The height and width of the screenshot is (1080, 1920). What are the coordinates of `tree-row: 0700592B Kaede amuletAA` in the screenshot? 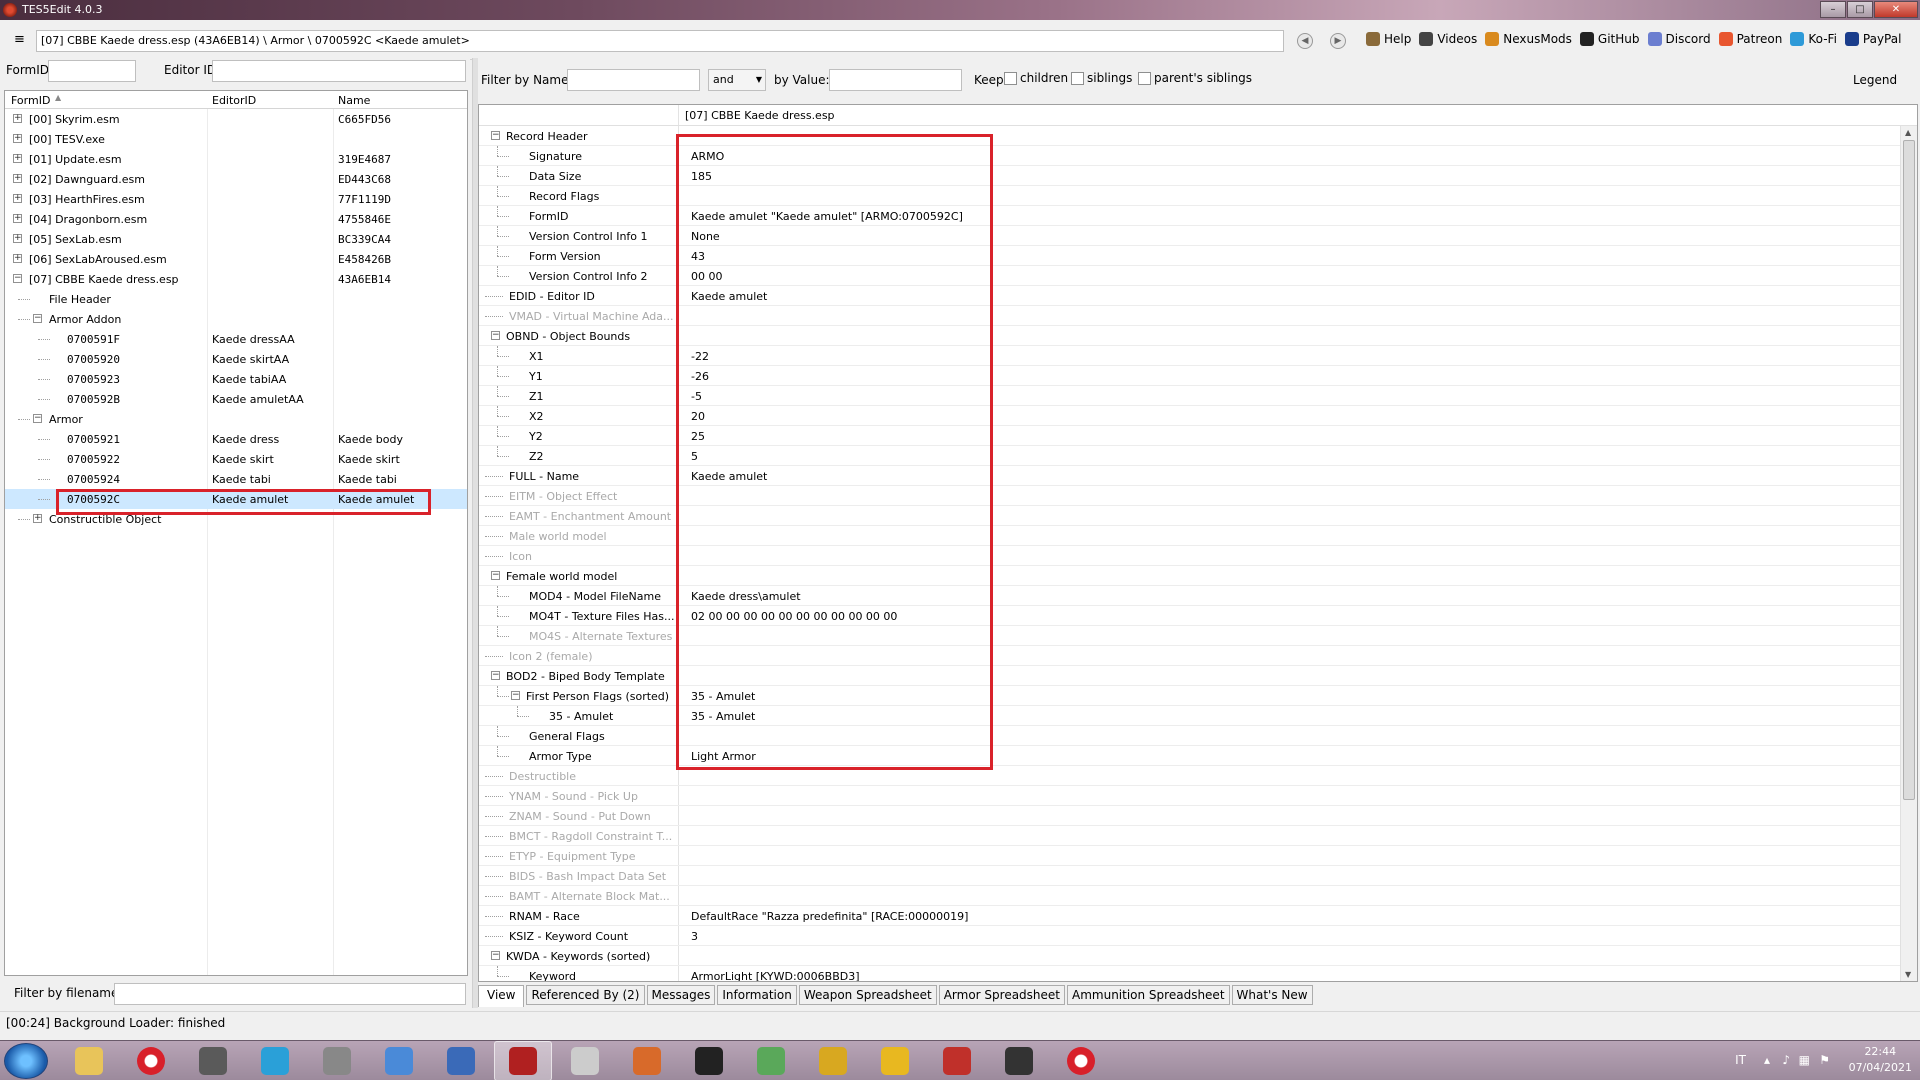 It's located at (236, 399).